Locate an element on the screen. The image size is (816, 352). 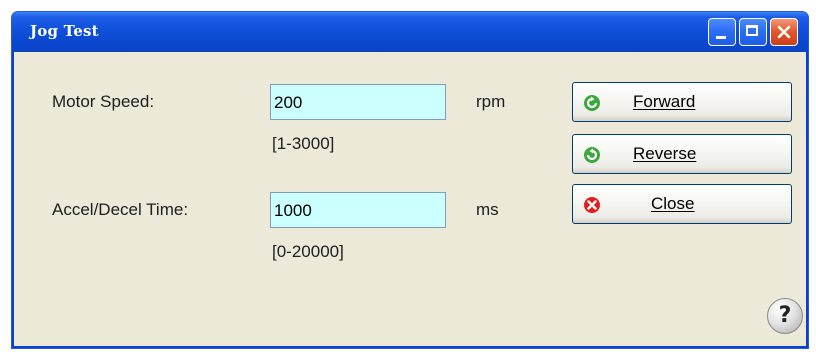
motor-speed-input: 200 is located at coordinates (358, 102).